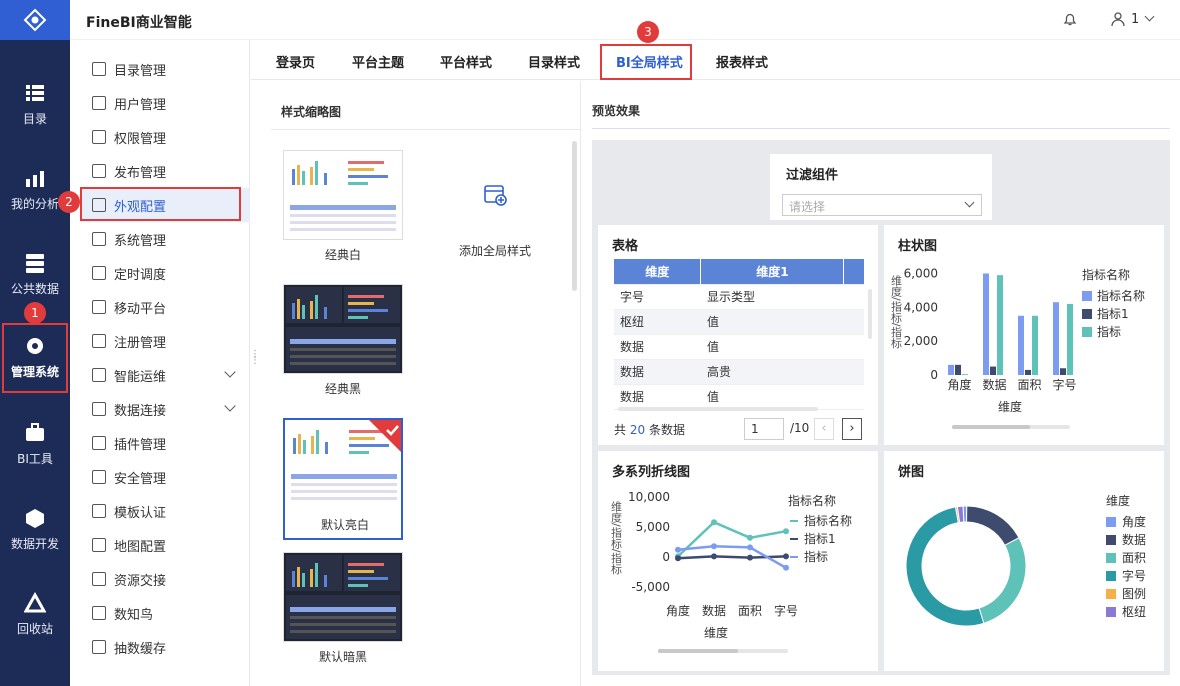 The height and width of the screenshot is (686, 1180). Describe the element at coordinates (140, 71) in the screenshot. I see `menu-item-label: 目录管理` at that location.